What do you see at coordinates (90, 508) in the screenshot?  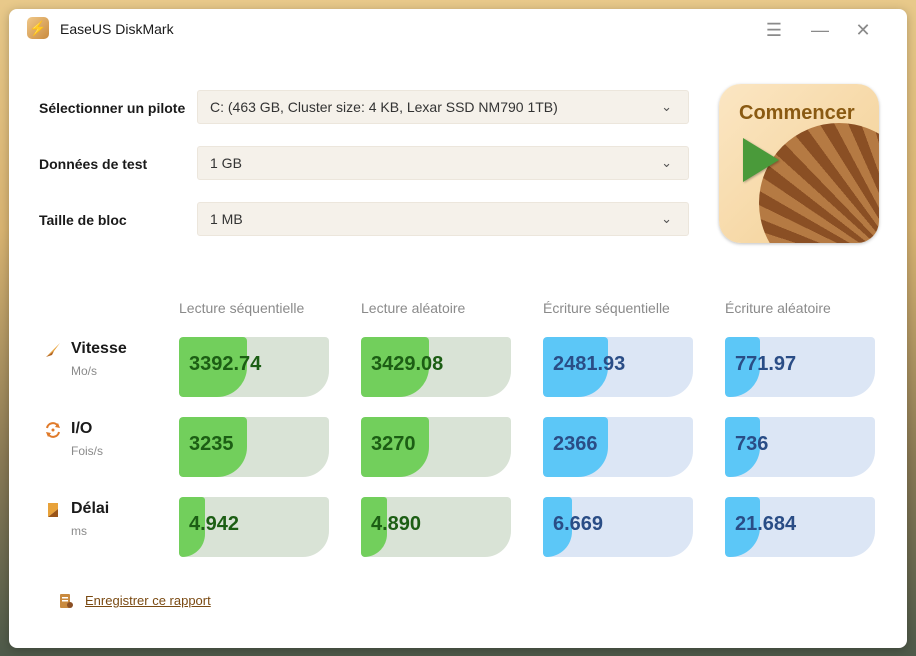 I see `metric-name: Délai` at bounding box center [90, 508].